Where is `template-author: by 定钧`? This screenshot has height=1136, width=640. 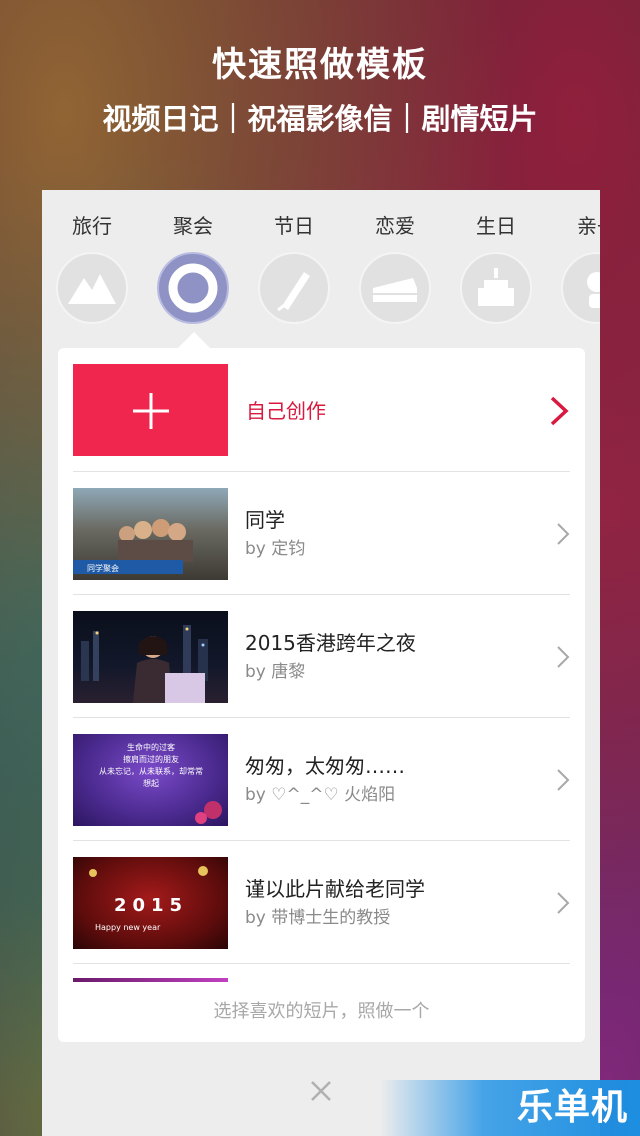 template-author: by 定钧 is located at coordinates (275, 549).